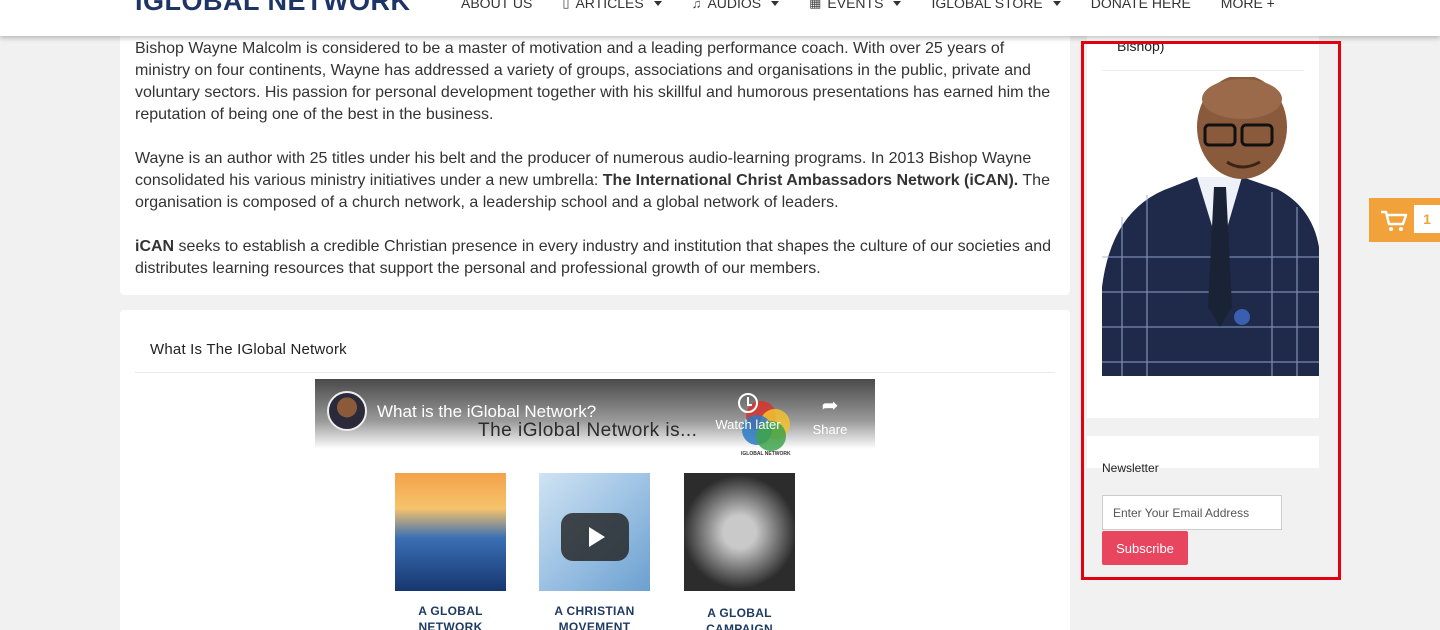  I want to click on music-icon: ♫, so click(696, 5).